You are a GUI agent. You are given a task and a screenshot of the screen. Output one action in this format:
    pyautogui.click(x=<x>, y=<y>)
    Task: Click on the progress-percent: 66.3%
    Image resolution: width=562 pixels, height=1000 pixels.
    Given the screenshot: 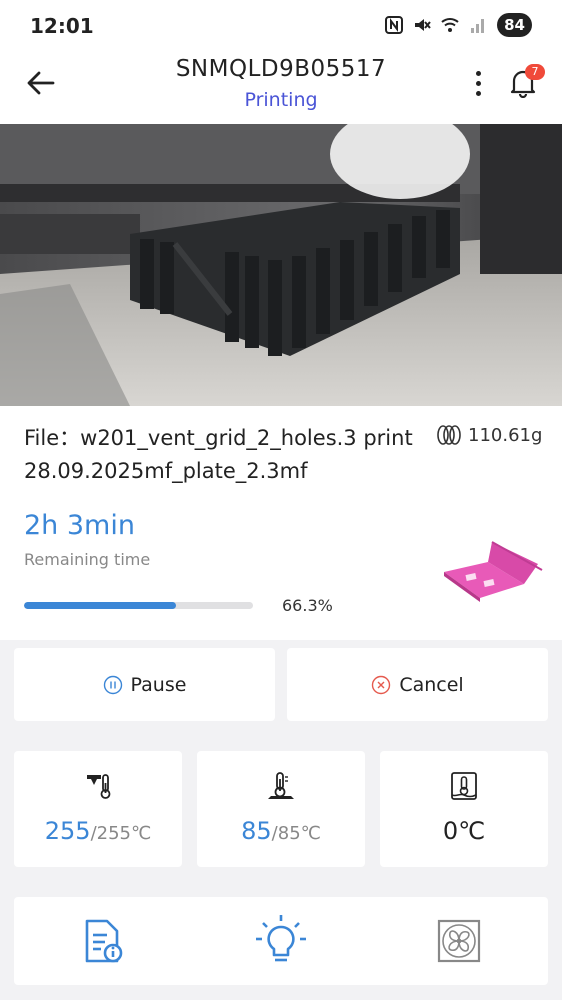 What is the action you would take?
    pyautogui.click(x=307, y=605)
    